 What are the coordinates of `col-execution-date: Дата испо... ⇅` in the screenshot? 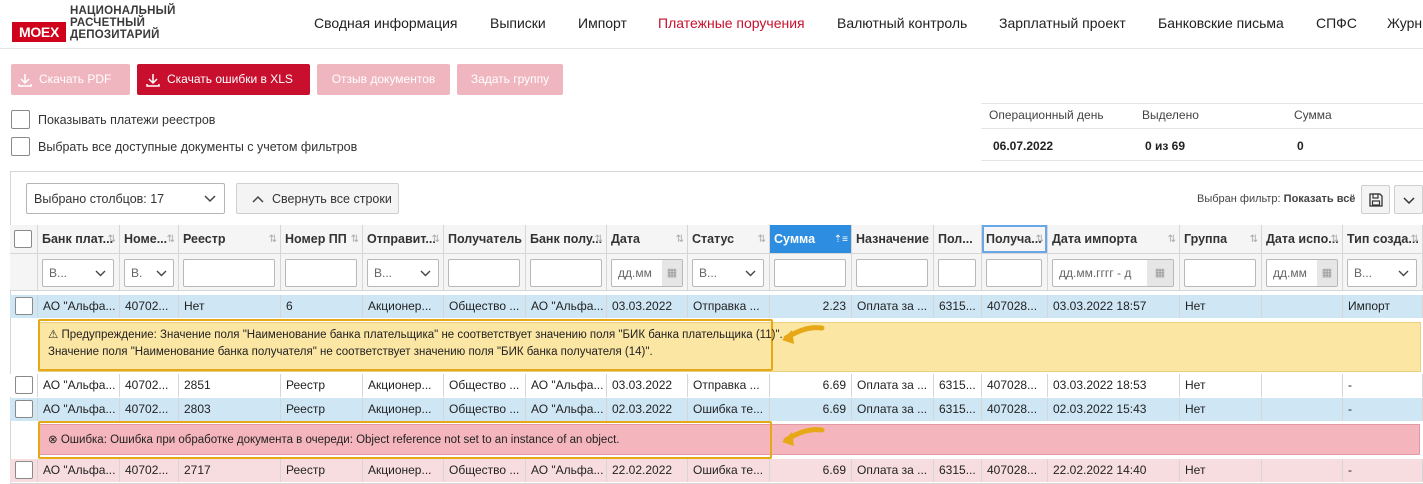 It's located at (1302, 239).